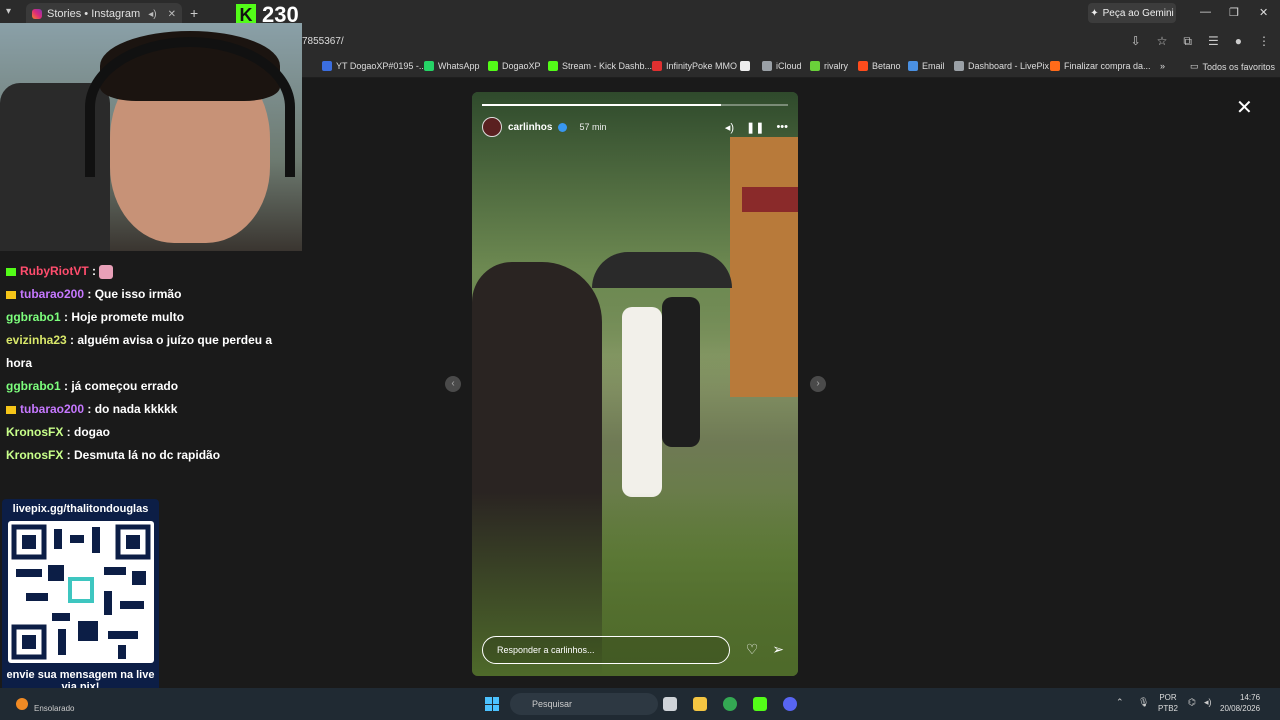  What do you see at coordinates (1162, 66) in the screenshot?
I see `bookmarks-overflow-icon: »` at bounding box center [1162, 66].